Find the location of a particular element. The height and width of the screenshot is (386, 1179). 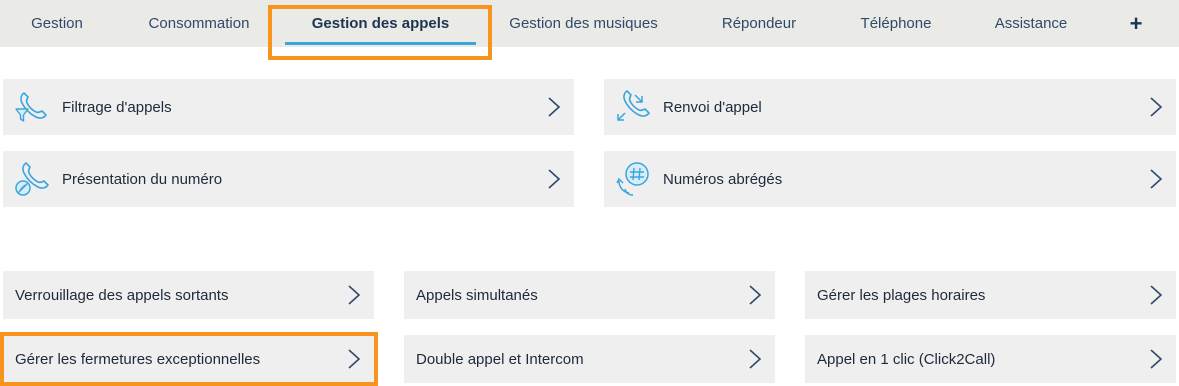

card-label: Appel en 1 clic (Click2Call) is located at coordinates (906, 359).